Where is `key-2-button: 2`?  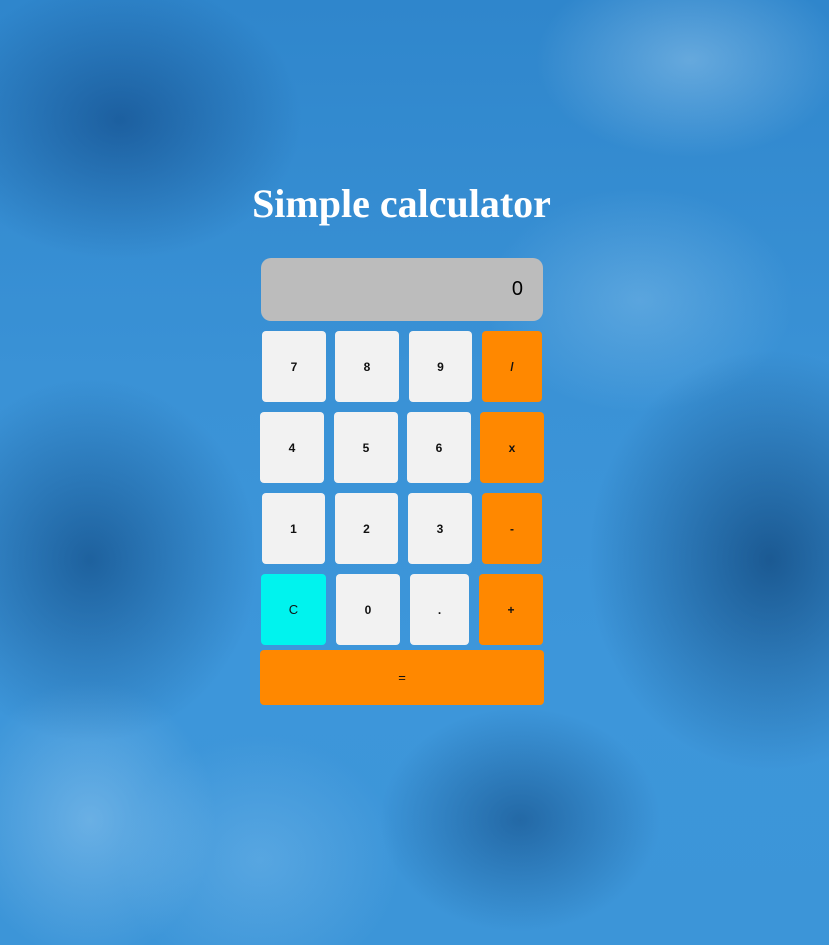
key-2-button: 2 is located at coordinates (366, 528).